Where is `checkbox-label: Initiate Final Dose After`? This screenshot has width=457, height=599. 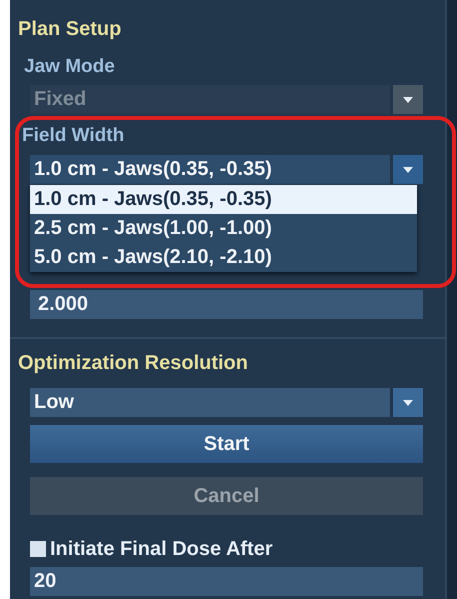 checkbox-label: Initiate Final Dose After is located at coordinates (161, 549).